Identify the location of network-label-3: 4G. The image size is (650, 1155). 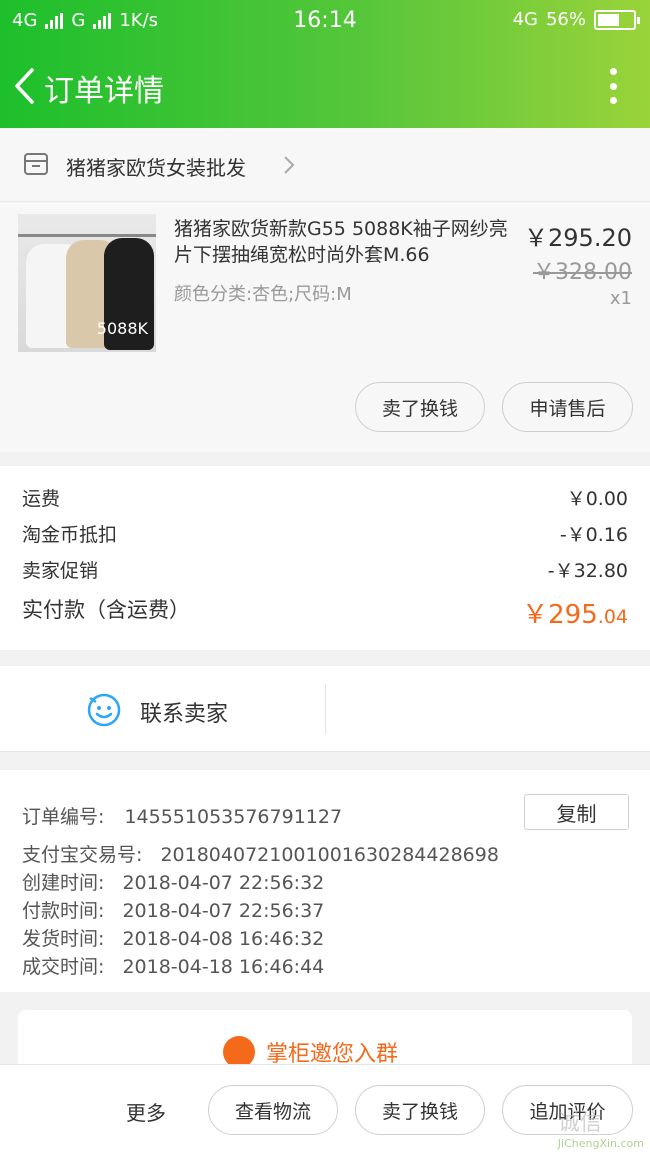
(525, 19).